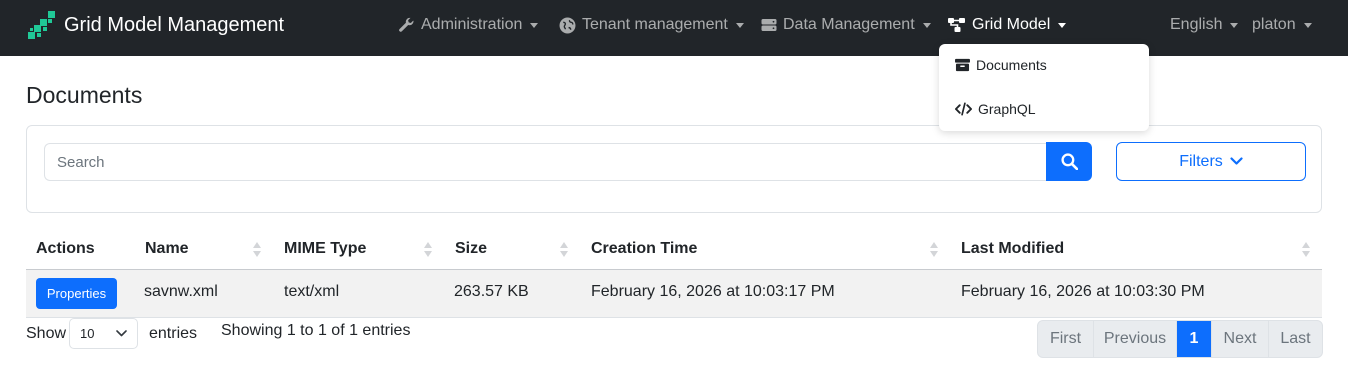 Image resolution: width=1348 pixels, height=367 pixels. I want to click on pagination: First Previous 1 Next Last, so click(1180, 339).